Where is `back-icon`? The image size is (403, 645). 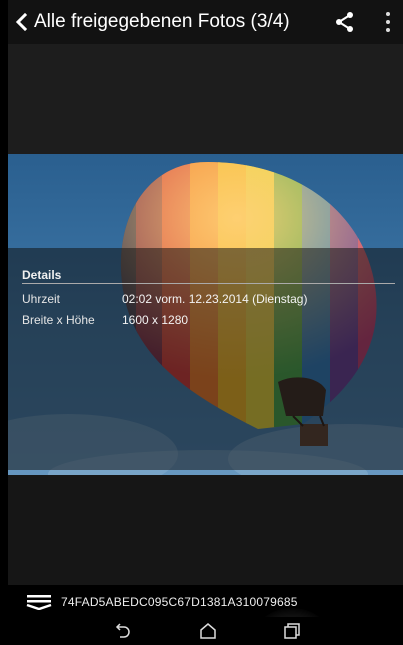
back-icon is located at coordinates (122, 630).